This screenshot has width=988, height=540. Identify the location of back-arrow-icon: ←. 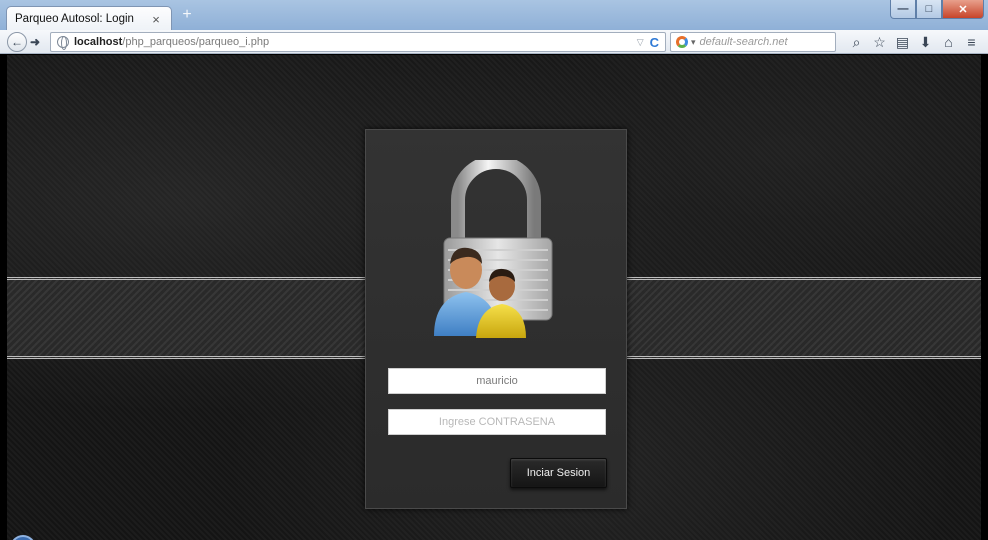
(17, 42).